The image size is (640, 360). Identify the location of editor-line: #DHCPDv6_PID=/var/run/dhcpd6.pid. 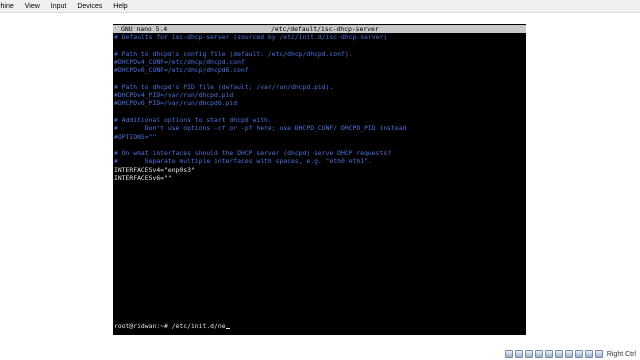
(176, 103).